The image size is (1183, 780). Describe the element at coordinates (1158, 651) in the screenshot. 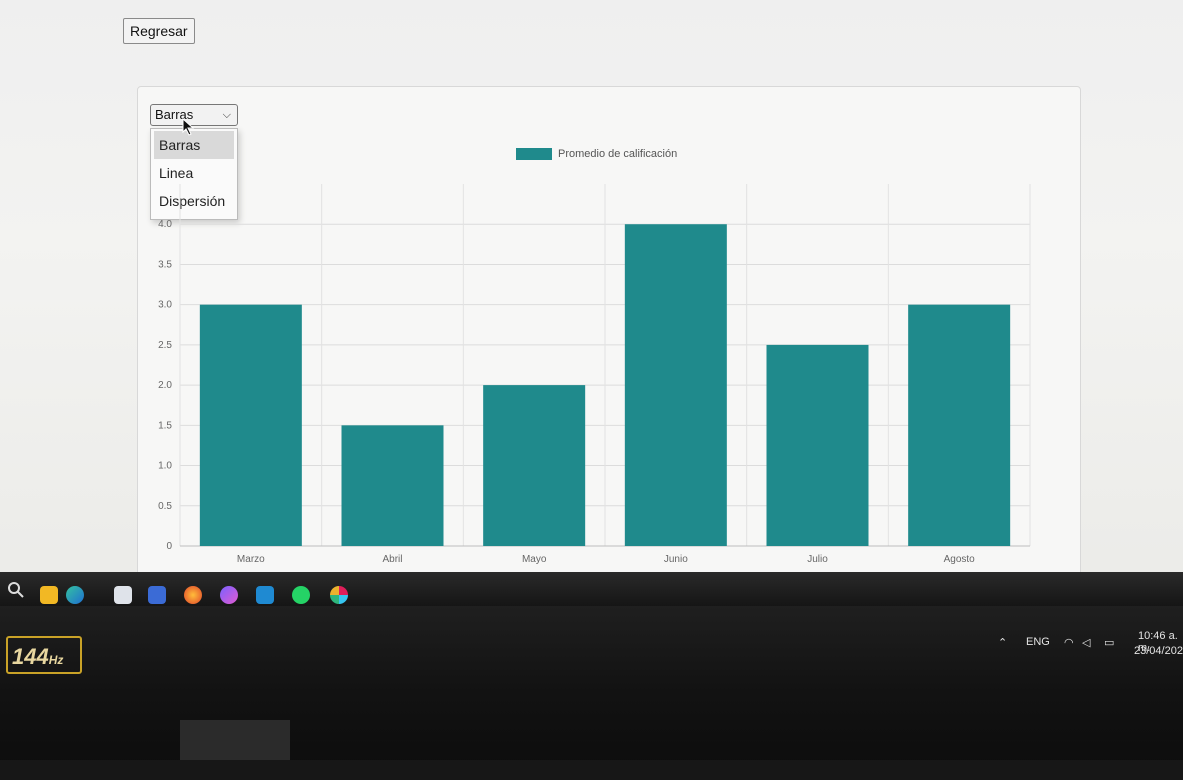

I see `tray-date: 23/04/2024` at that location.